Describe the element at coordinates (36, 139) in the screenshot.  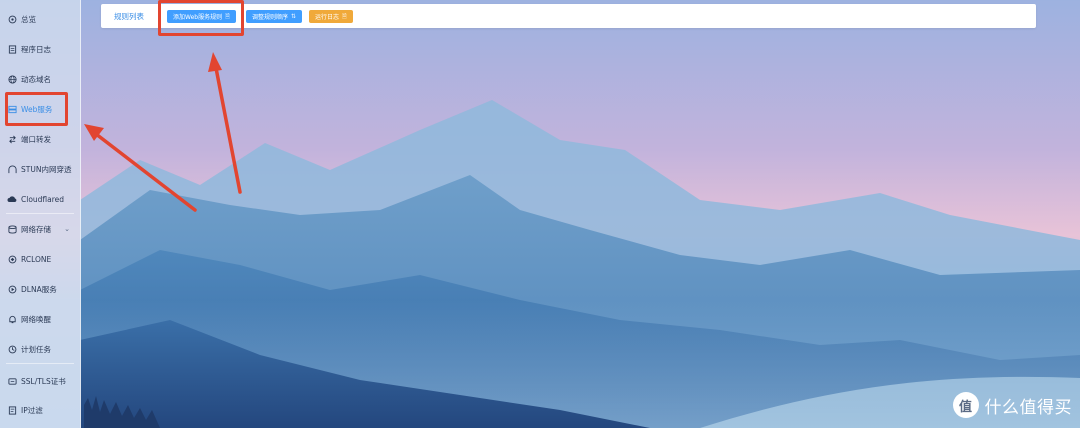
I see `sidebar-item-label: 端口转发` at that location.